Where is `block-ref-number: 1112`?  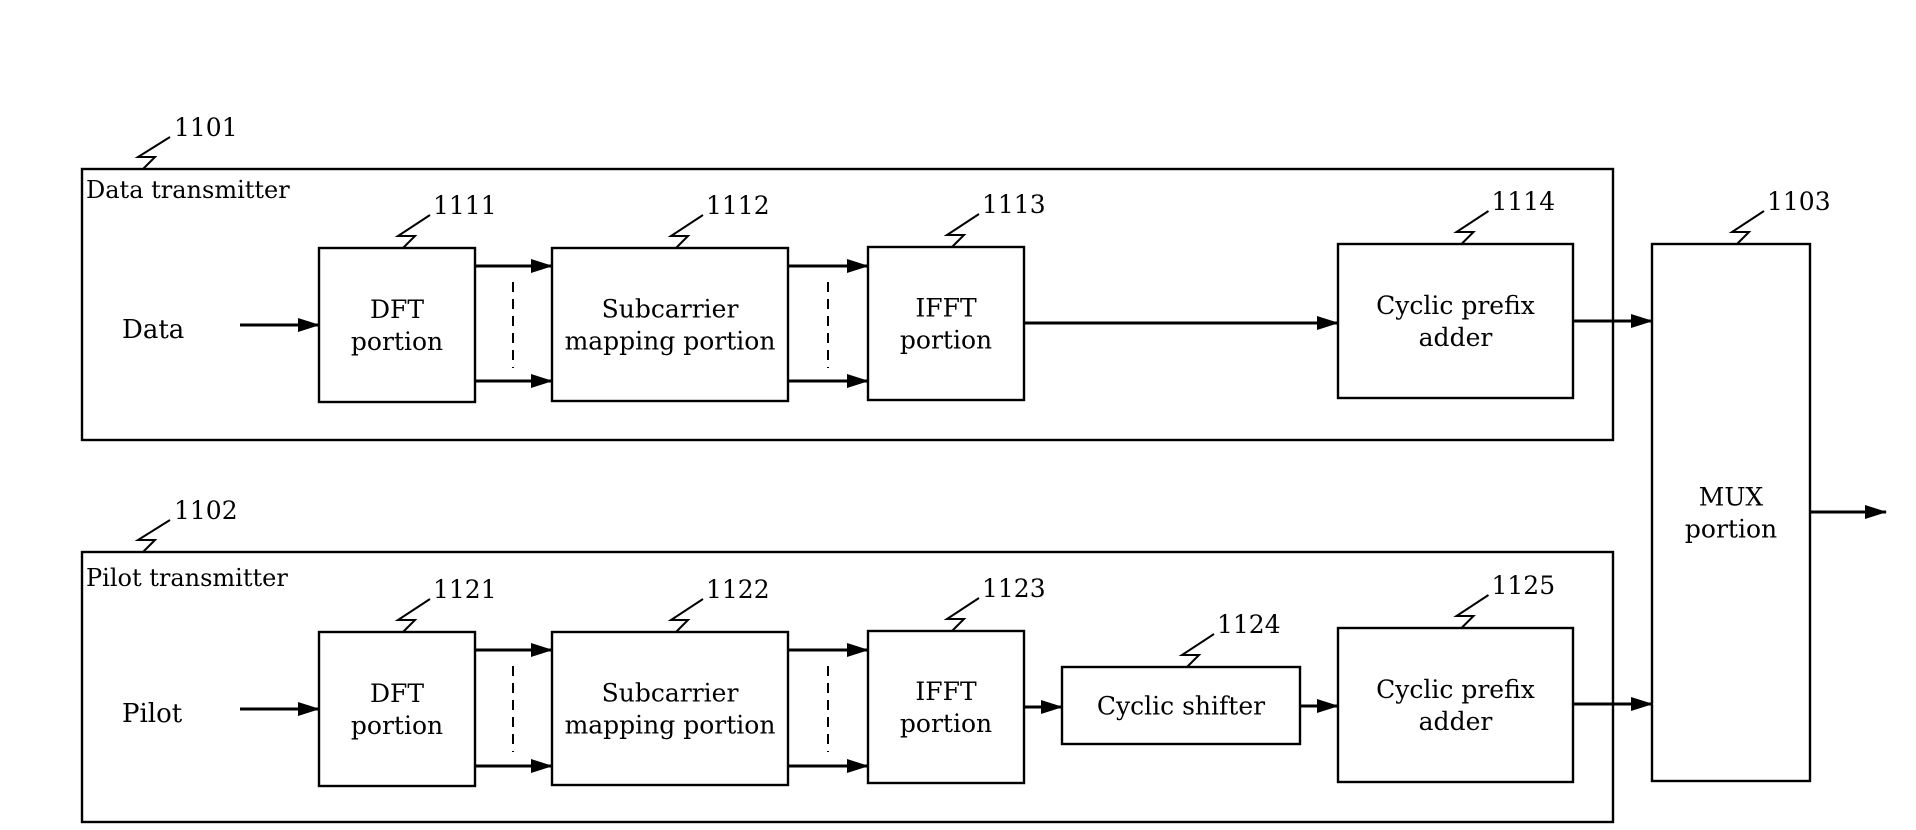 block-ref-number: 1112 is located at coordinates (738, 205).